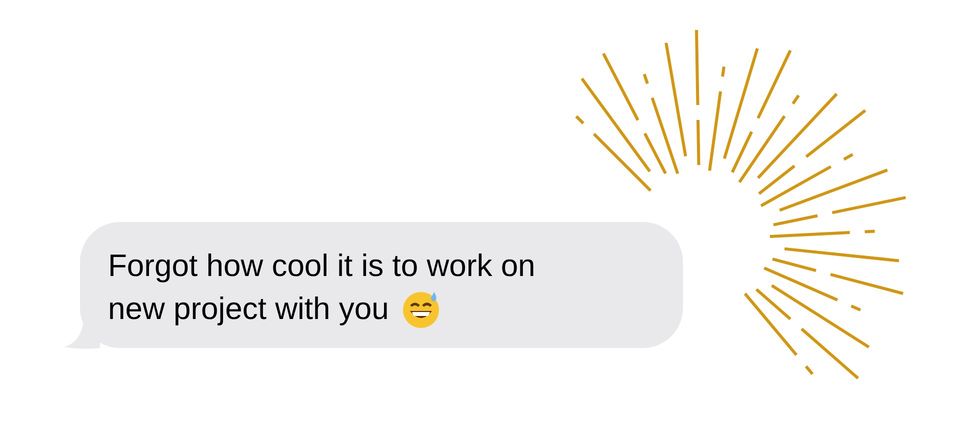 The image size is (955, 423). Describe the element at coordinates (248, 309) in the screenshot. I see `message-text: new project with you` at that location.